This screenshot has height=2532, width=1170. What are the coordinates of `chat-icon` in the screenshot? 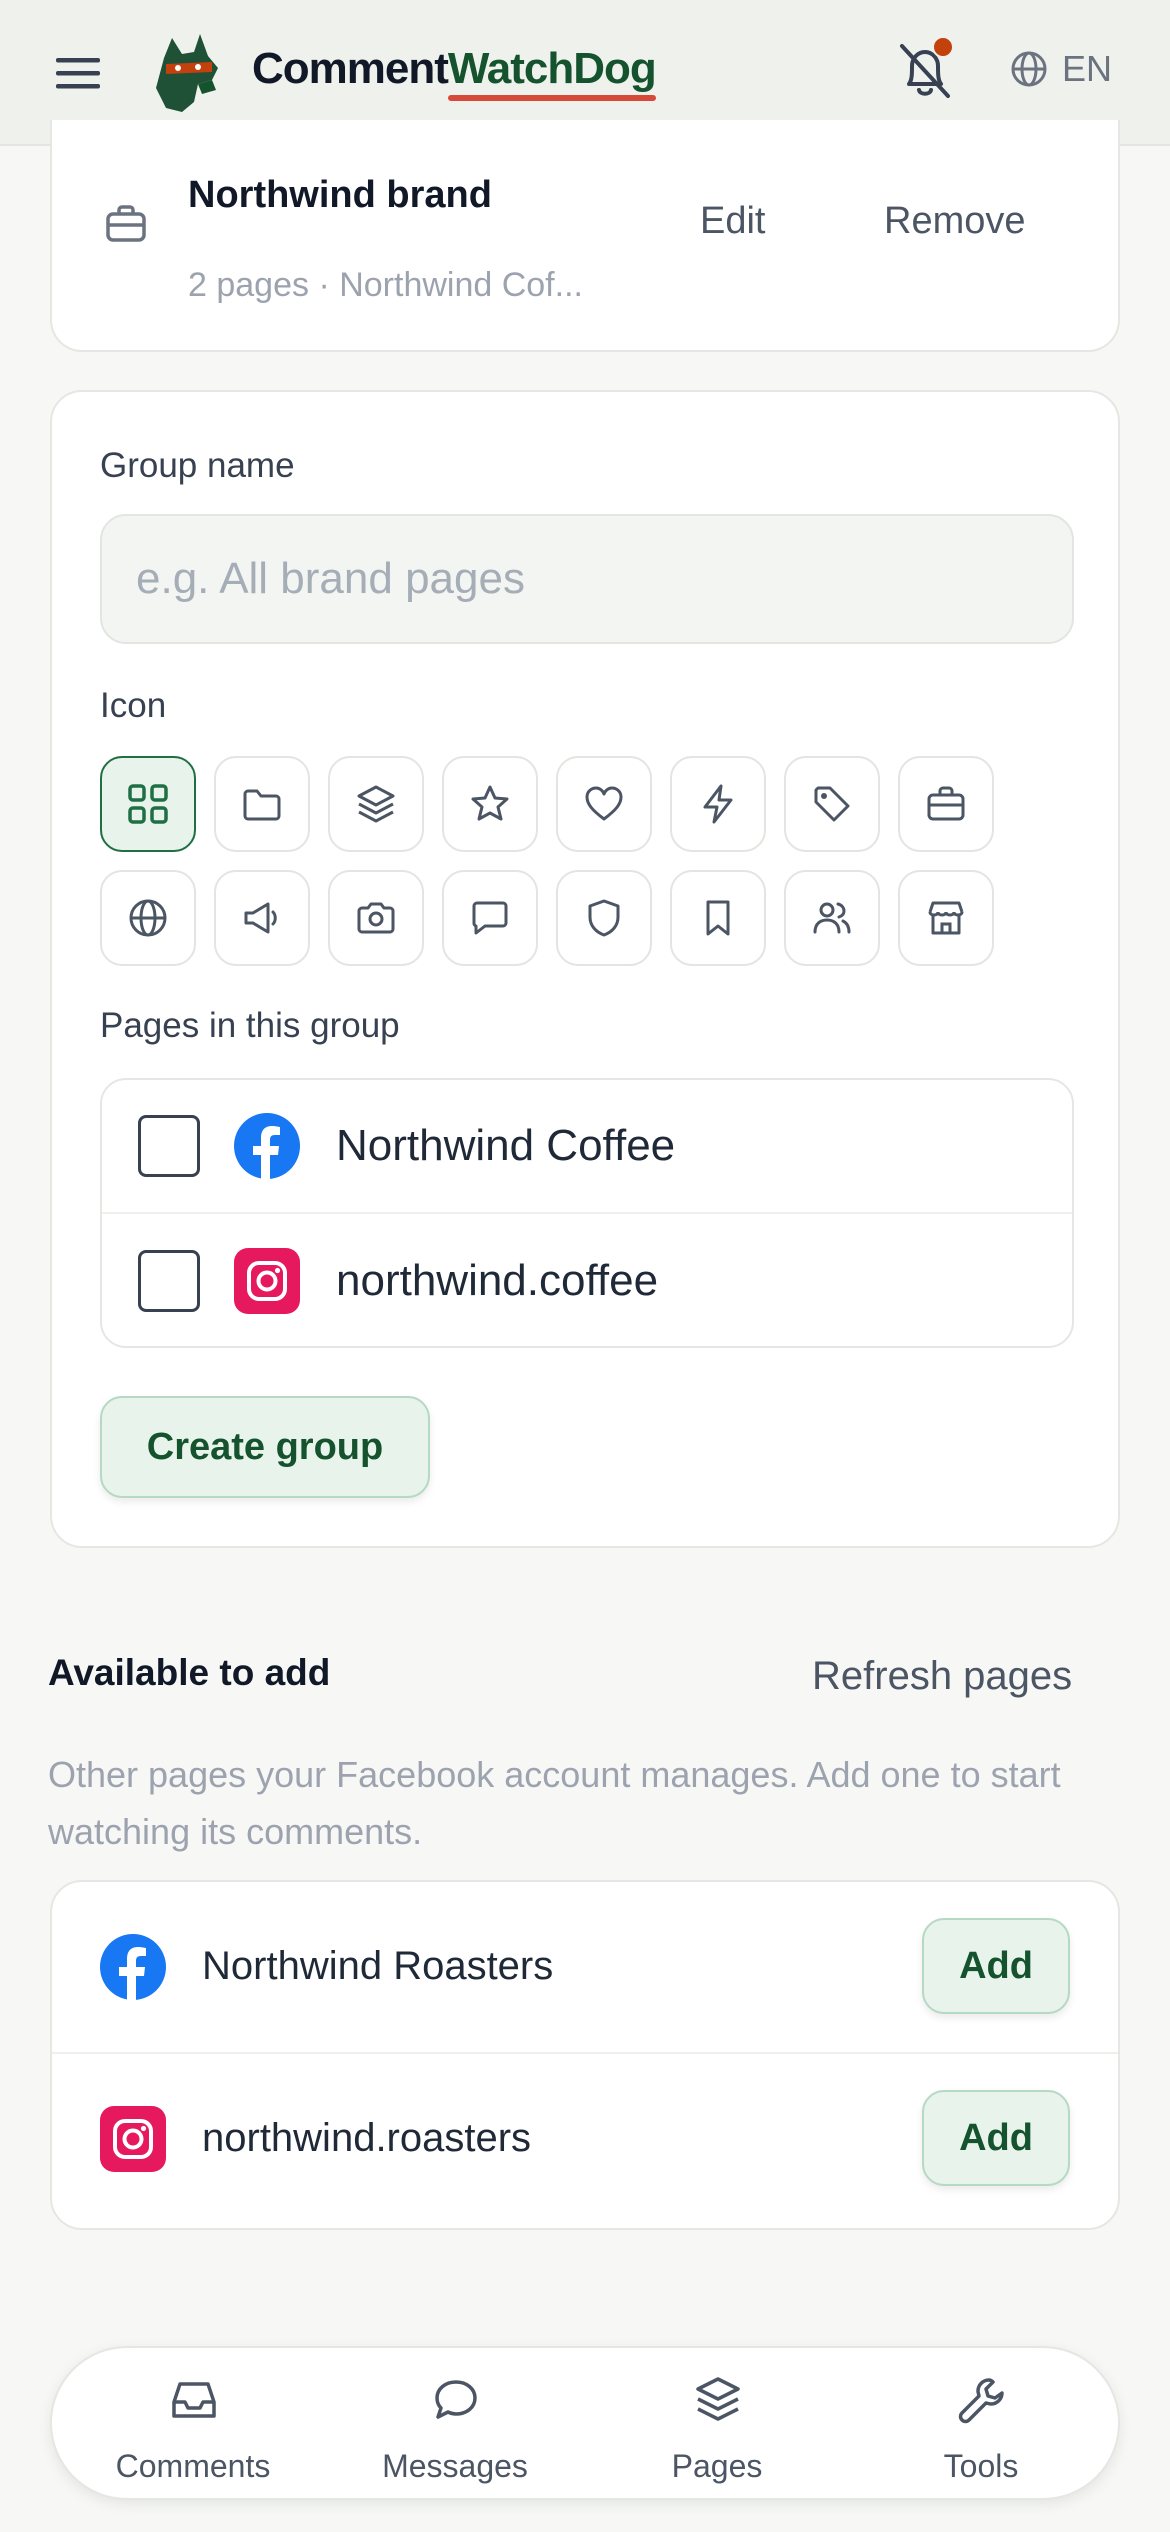 It's located at (490, 918).